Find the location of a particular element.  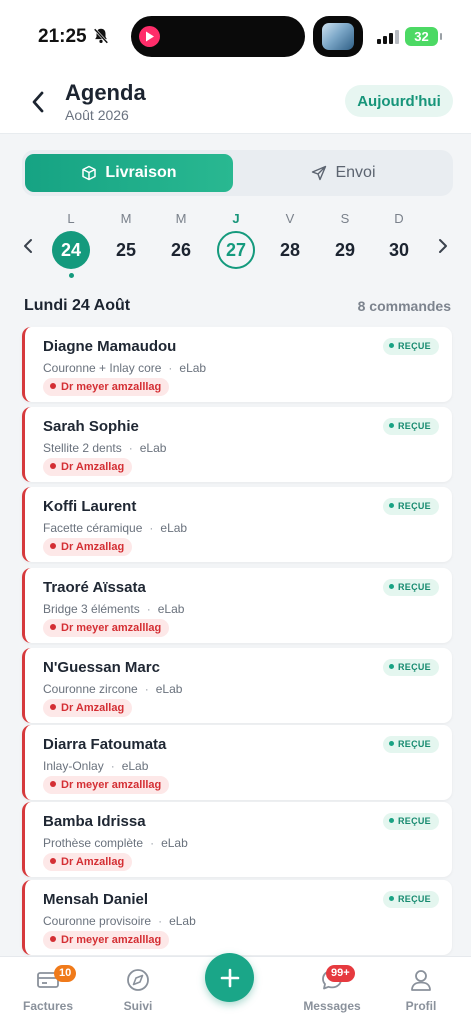

tab-messages-label: Messages is located at coordinates (332, 1006).